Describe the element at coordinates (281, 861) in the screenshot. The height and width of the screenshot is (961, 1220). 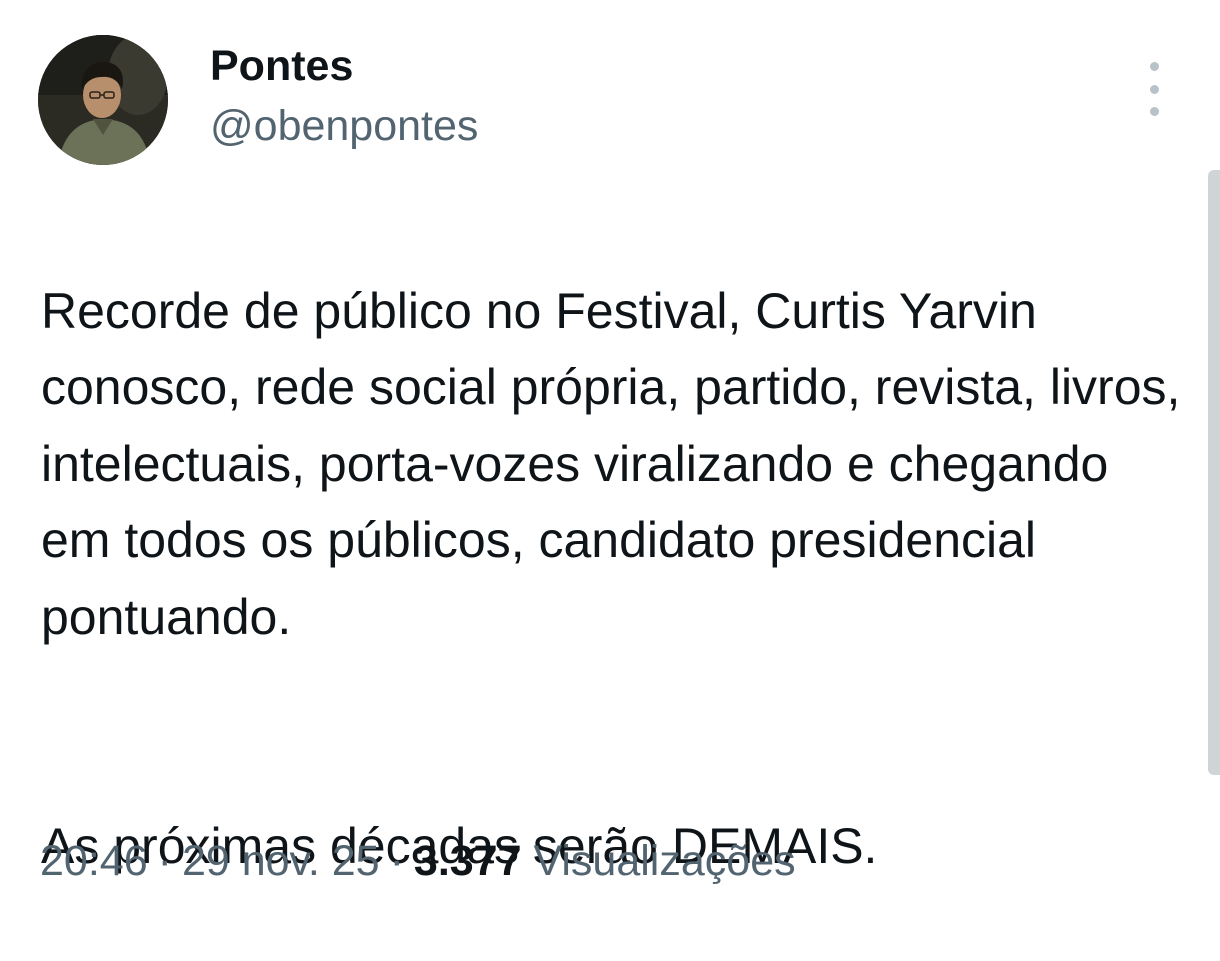
I see `tweet-date: 29 nov. 25` at that location.